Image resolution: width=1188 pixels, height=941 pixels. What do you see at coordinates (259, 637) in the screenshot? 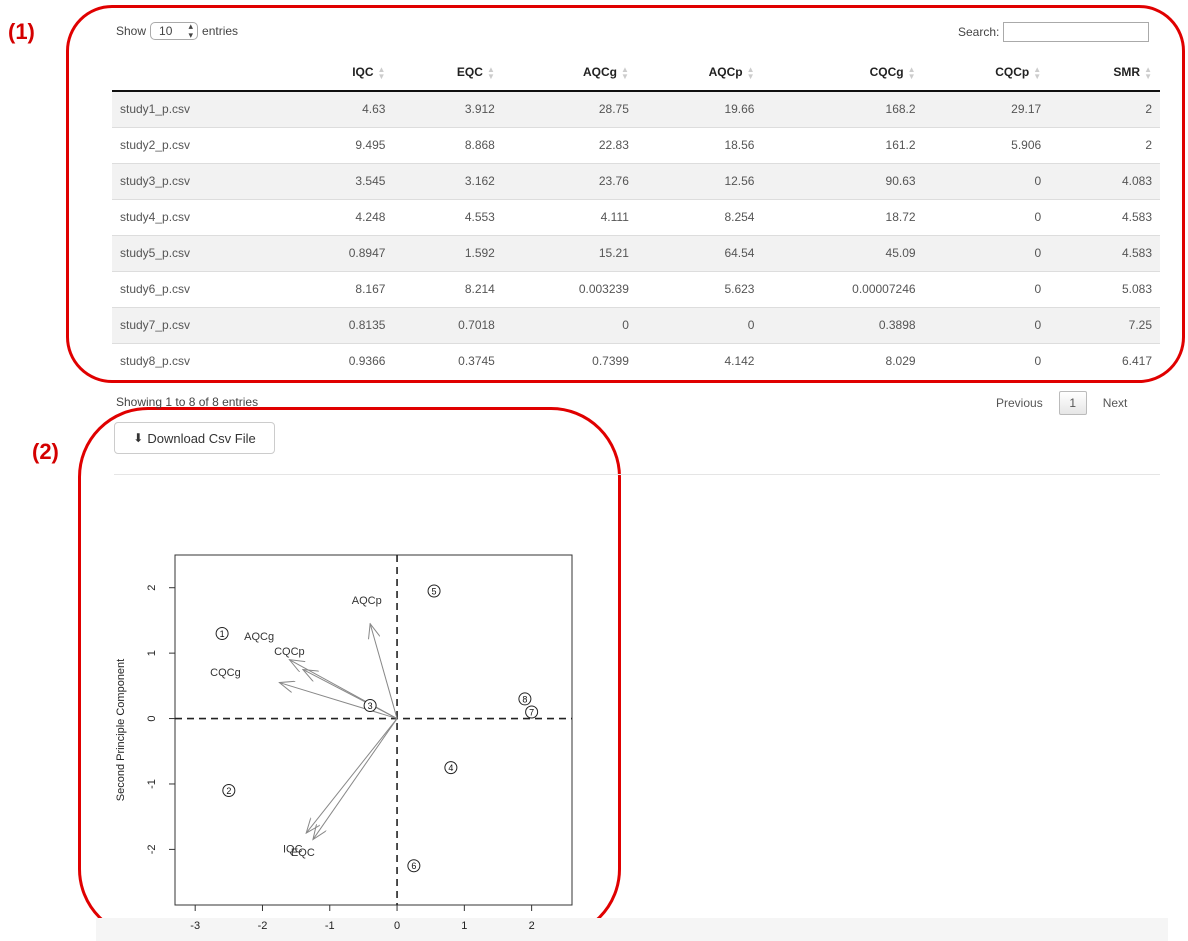
I see `loading-label: AQCg` at bounding box center [259, 637].